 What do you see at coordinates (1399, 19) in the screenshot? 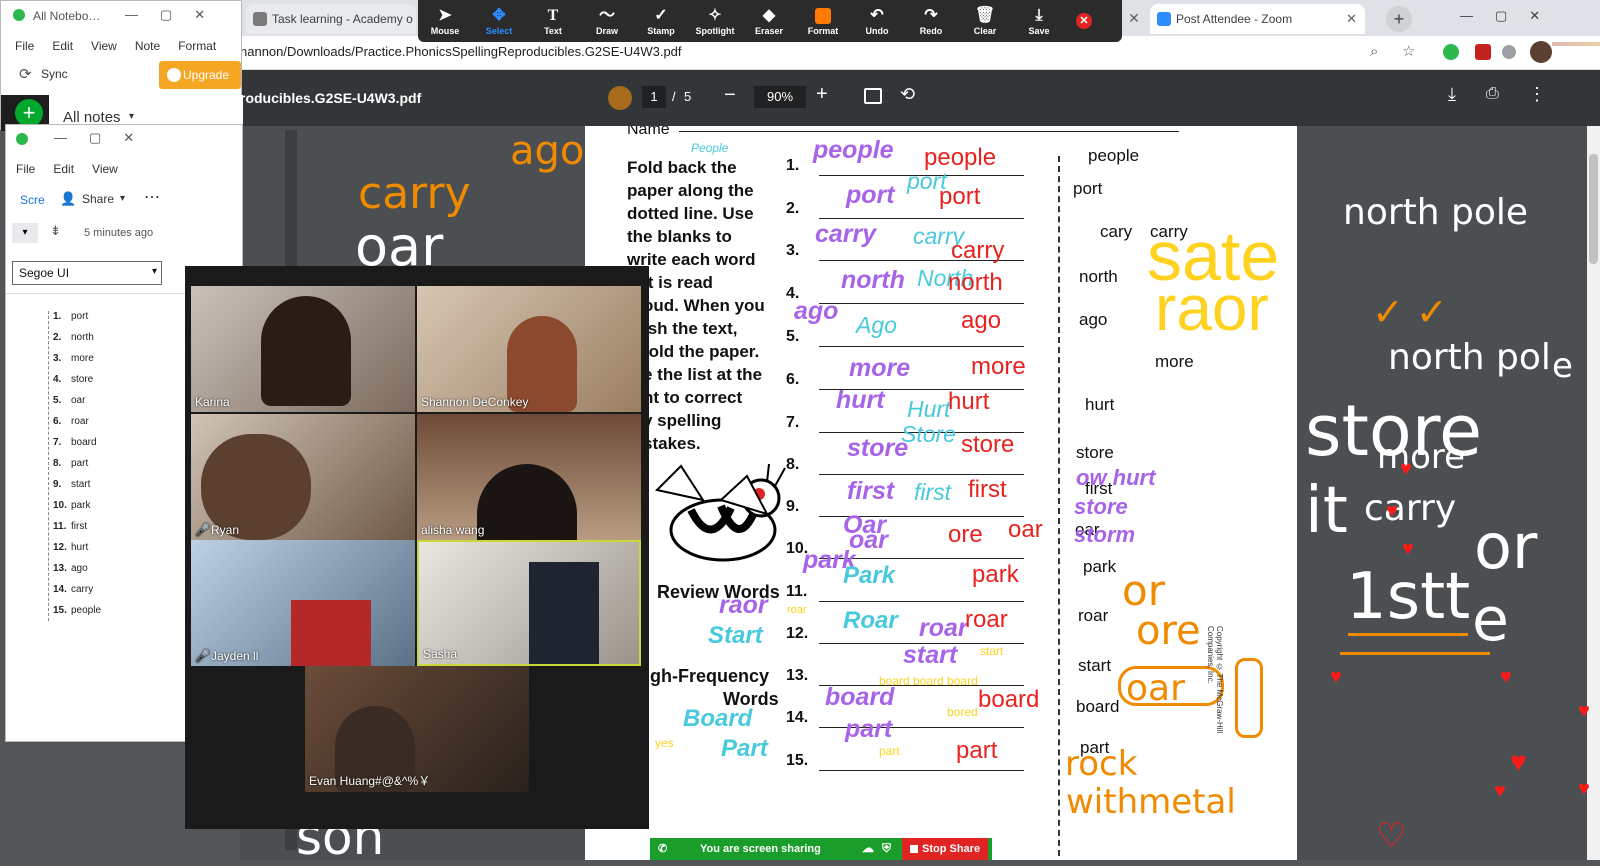
I see `new-tab-button: +` at bounding box center [1399, 19].